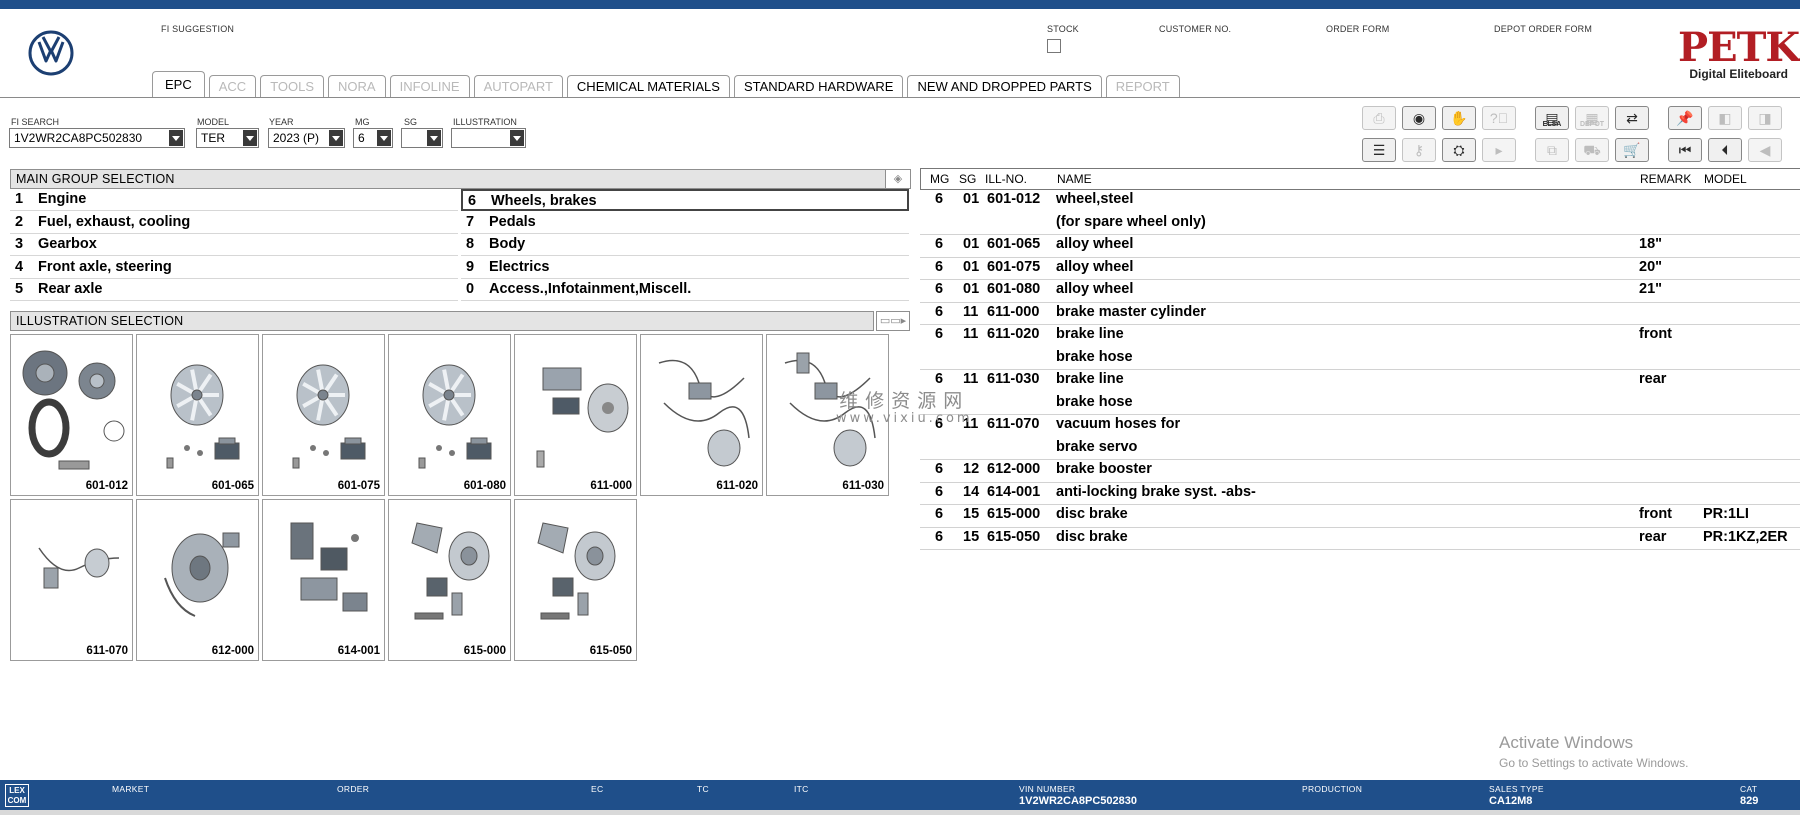  Describe the element at coordinates (685, 245) in the screenshot. I see `main-group-item-8: 8 Body` at that location.